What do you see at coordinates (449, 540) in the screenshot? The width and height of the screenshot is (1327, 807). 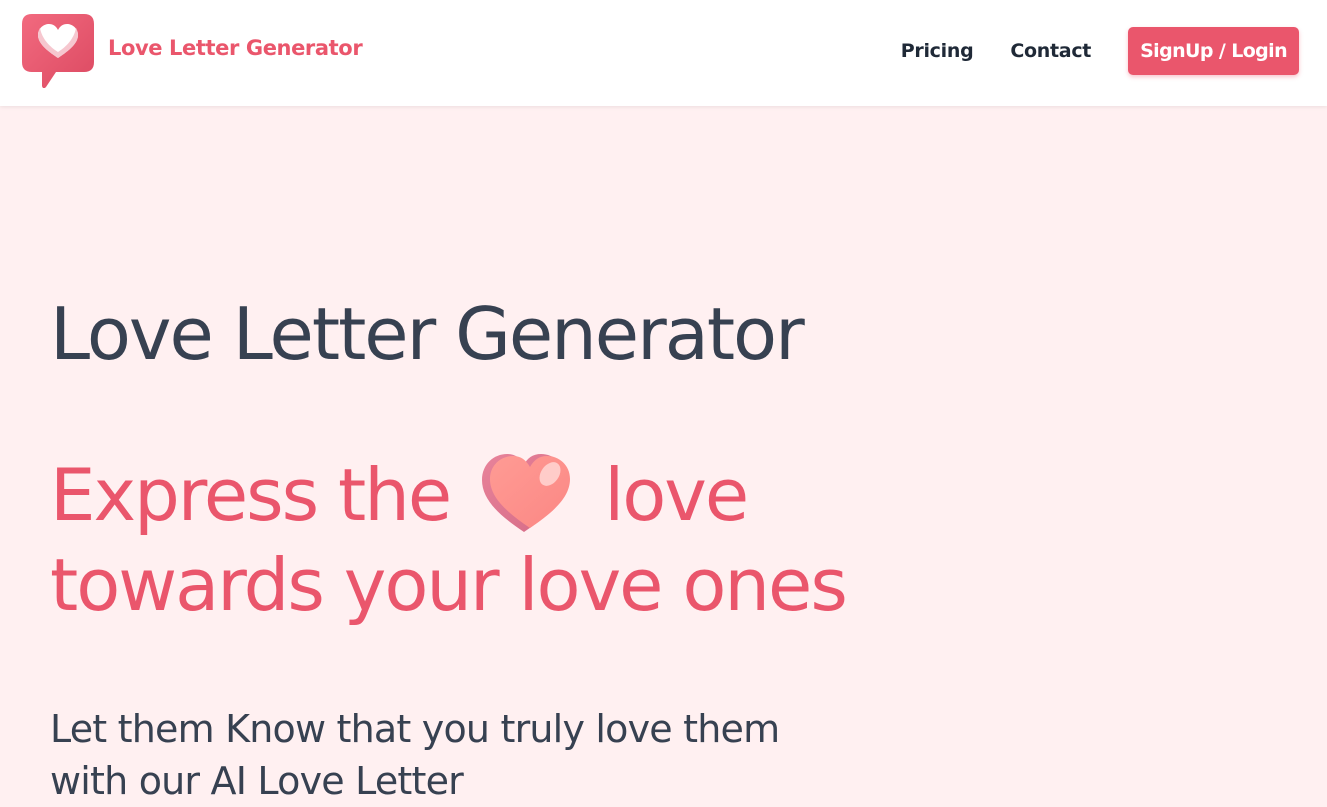 I see `hero-tagline: Express the love towards your love ones` at bounding box center [449, 540].